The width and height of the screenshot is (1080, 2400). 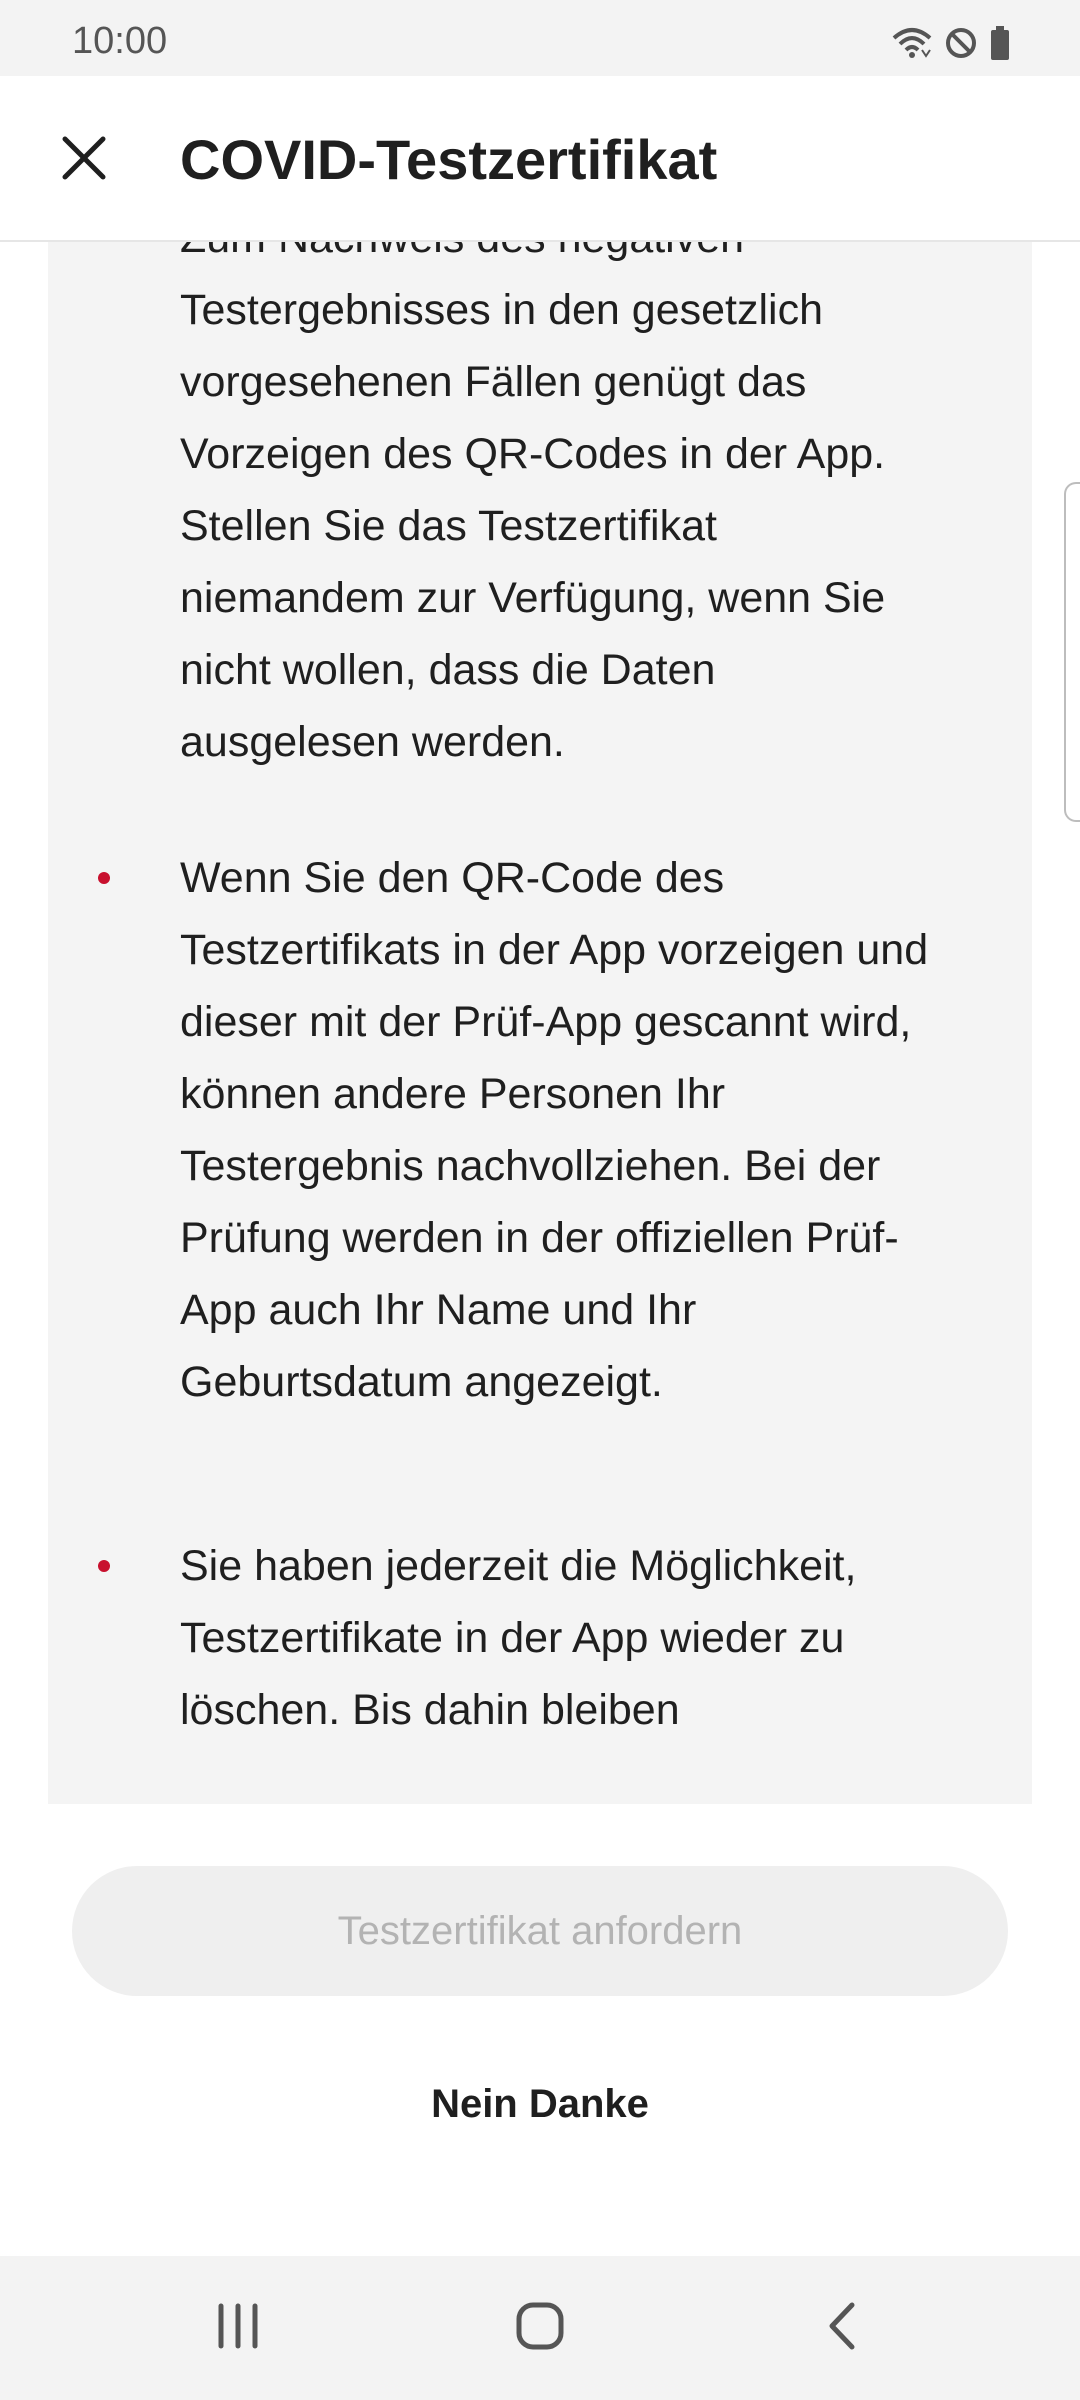 I want to click on home-button, so click(x=540, y=2328).